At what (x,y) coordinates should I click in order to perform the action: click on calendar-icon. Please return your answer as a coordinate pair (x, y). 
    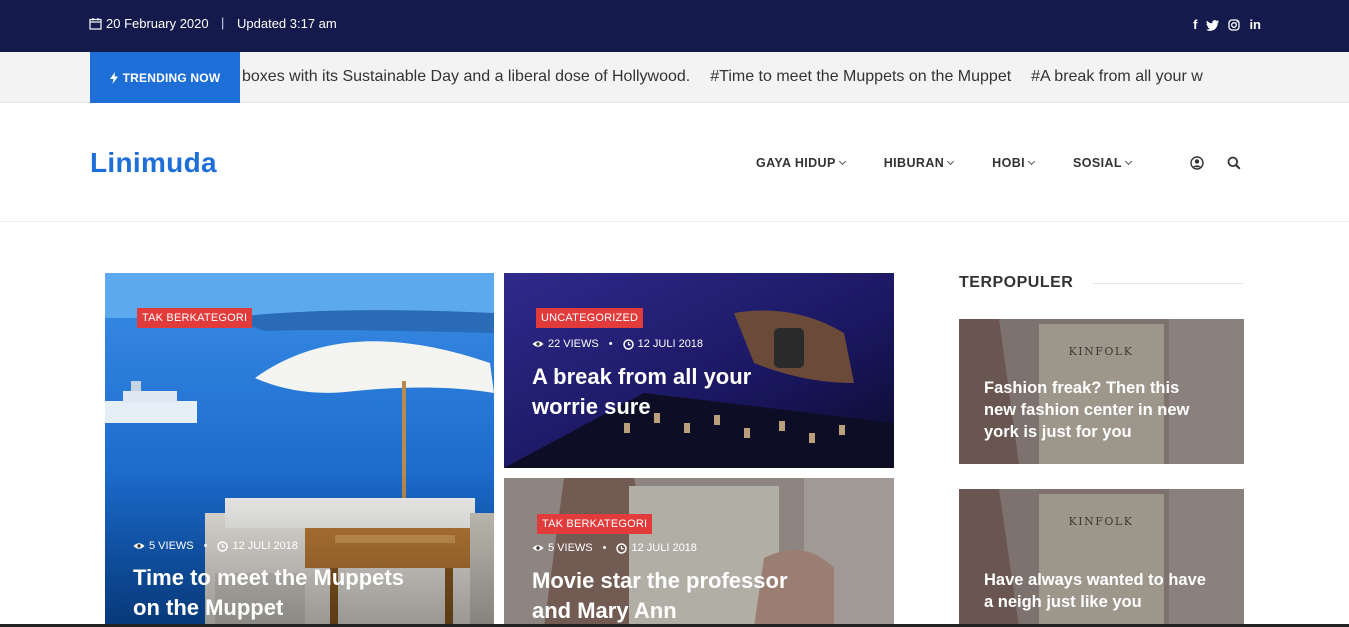
    Looking at the image, I should click on (95, 24).